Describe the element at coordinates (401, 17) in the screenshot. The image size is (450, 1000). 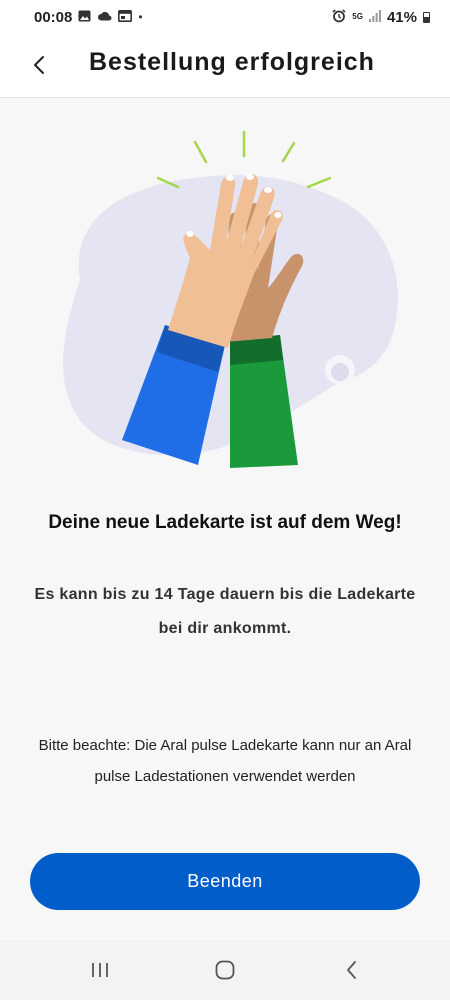
I see `battery-percentage: 41%` at that location.